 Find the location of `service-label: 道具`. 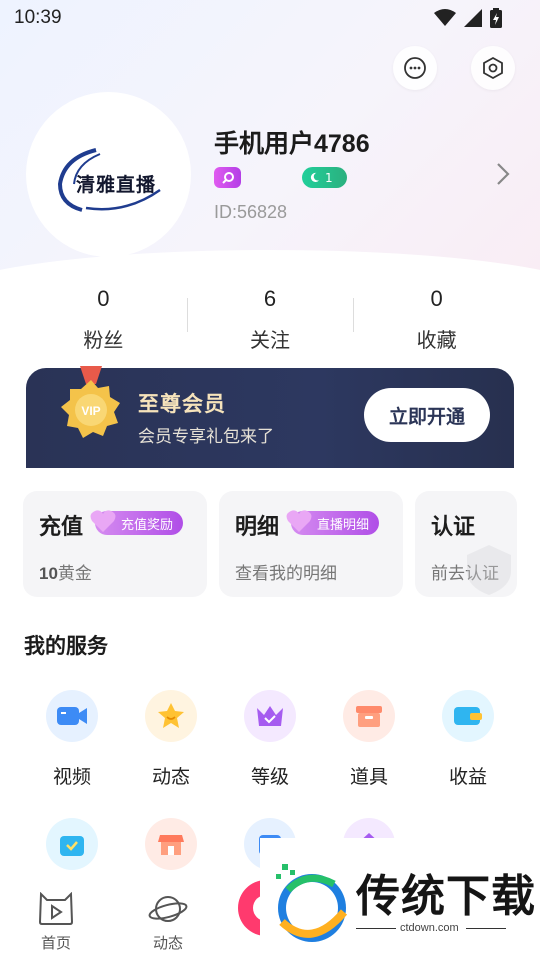

service-label: 道具 is located at coordinates (368, 777).